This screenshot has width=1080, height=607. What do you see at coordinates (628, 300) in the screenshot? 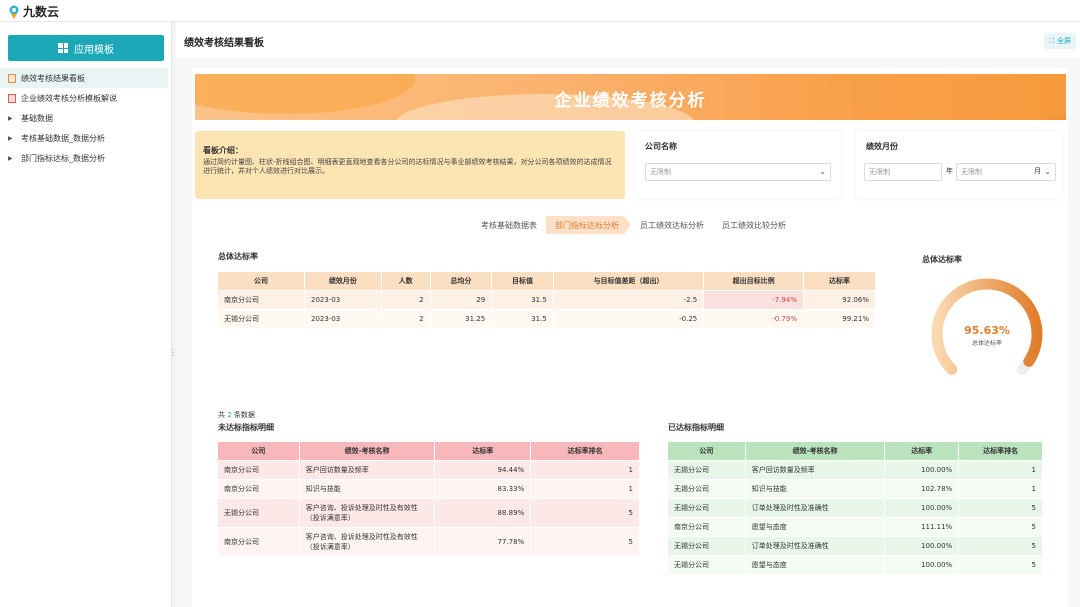
I see `table-cell: -2.5` at bounding box center [628, 300].